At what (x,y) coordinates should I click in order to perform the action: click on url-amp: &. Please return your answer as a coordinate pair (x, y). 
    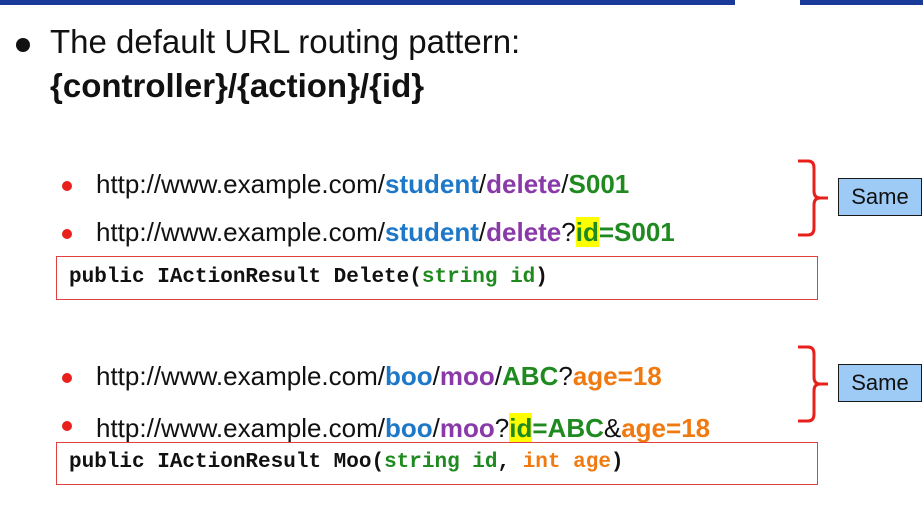
    Looking at the image, I should click on (612, 428).